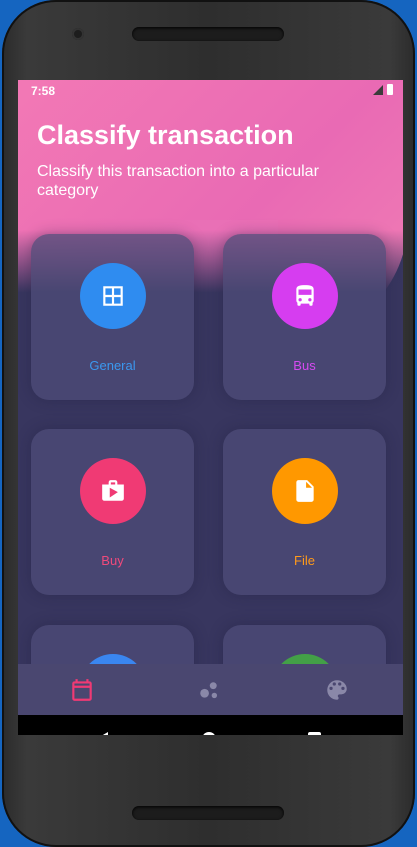  I want to click on bus-icon, so click(305, 295).